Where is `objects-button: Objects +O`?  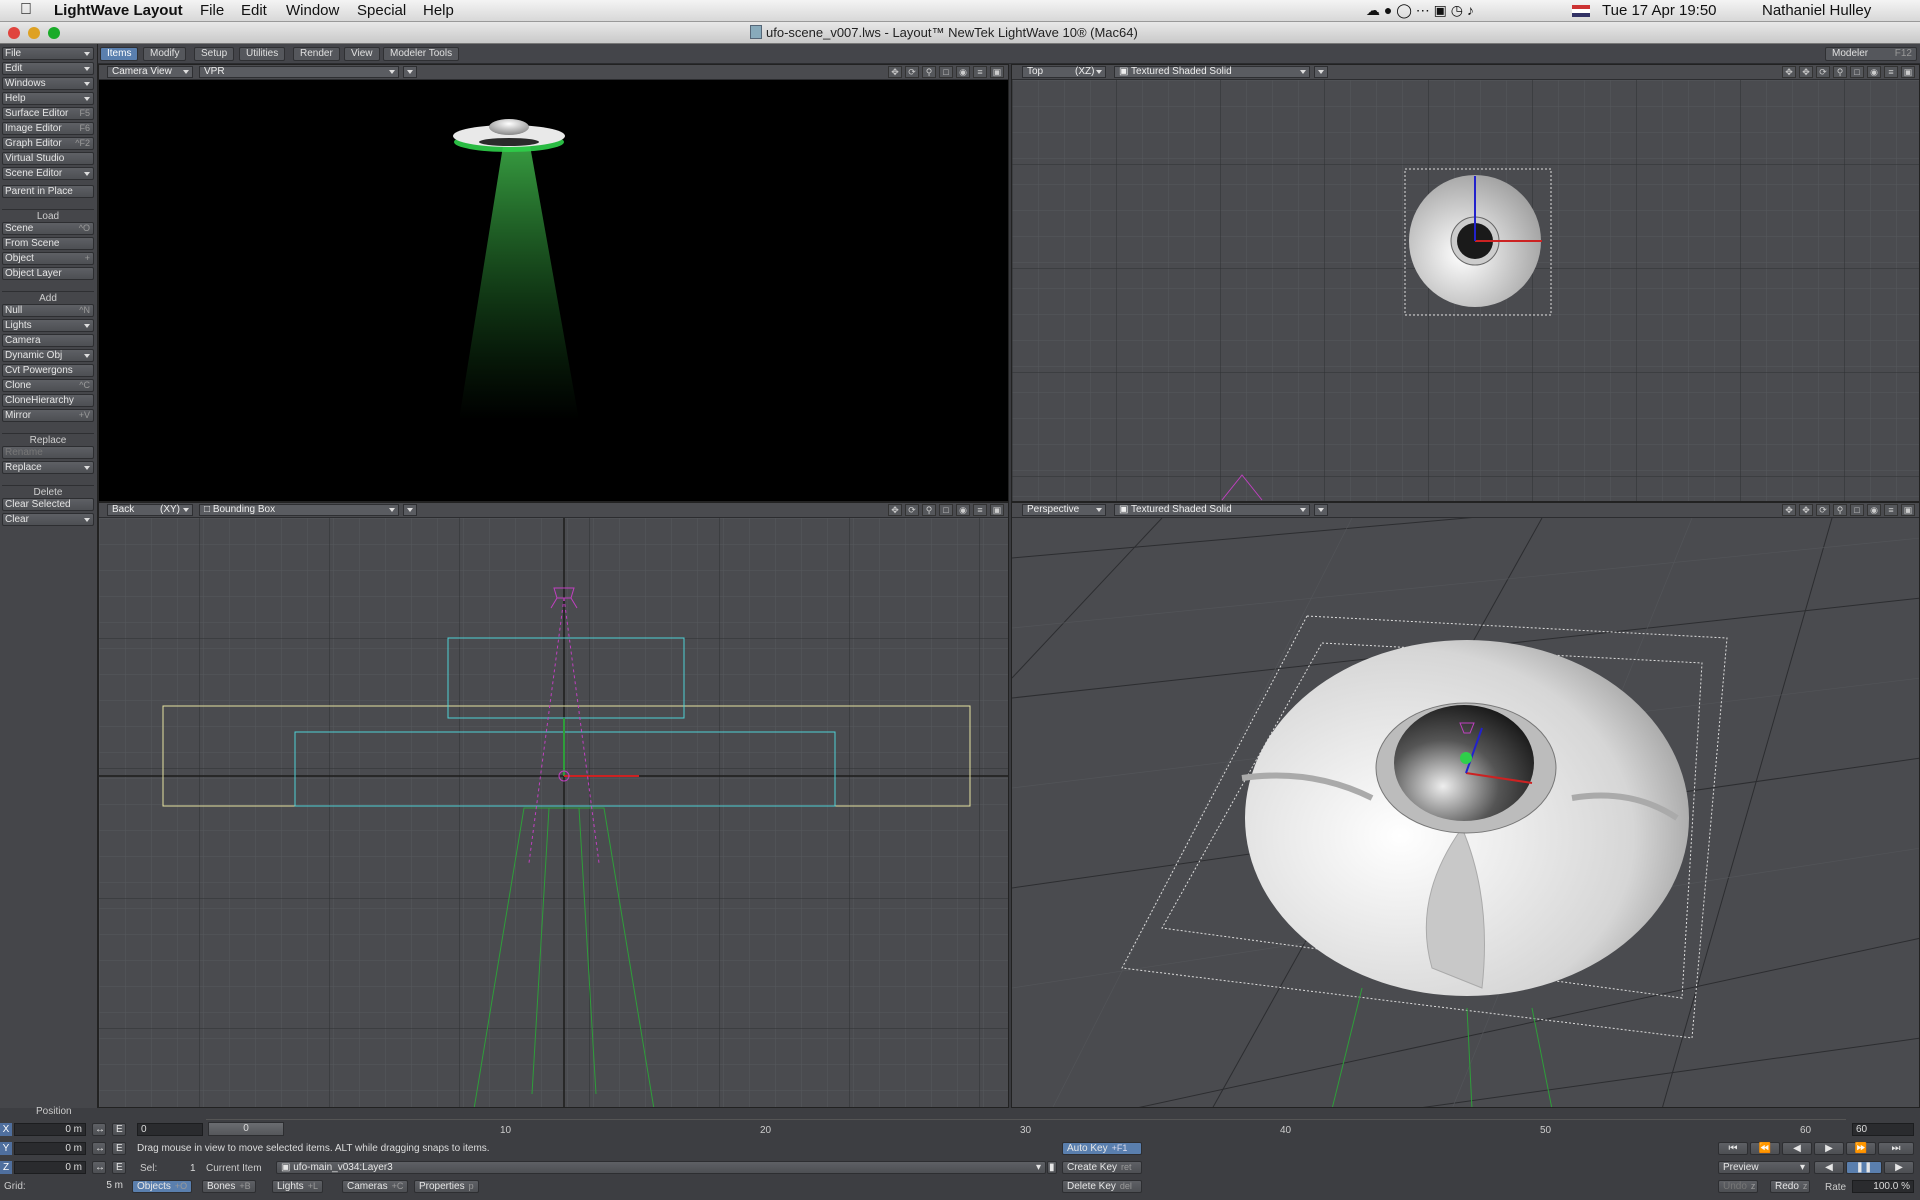
objects-button: Objects +O is located at coordinates (162, 1186).